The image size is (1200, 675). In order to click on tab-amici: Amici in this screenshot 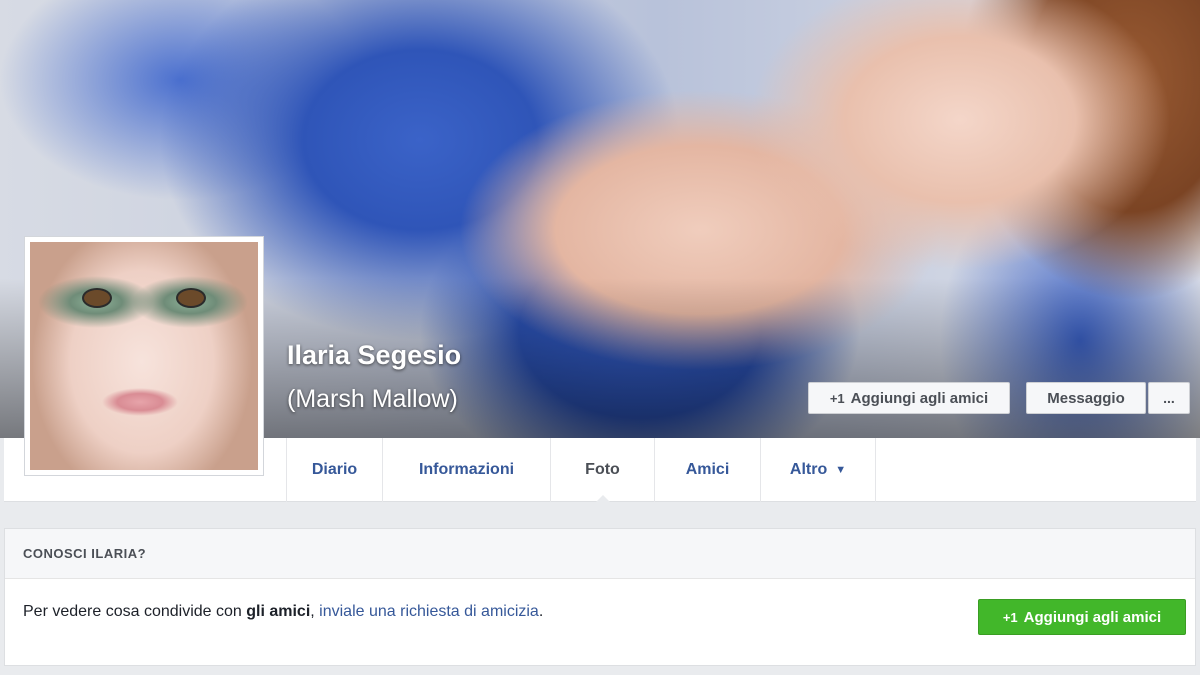, I will do `click(707, 470)`.